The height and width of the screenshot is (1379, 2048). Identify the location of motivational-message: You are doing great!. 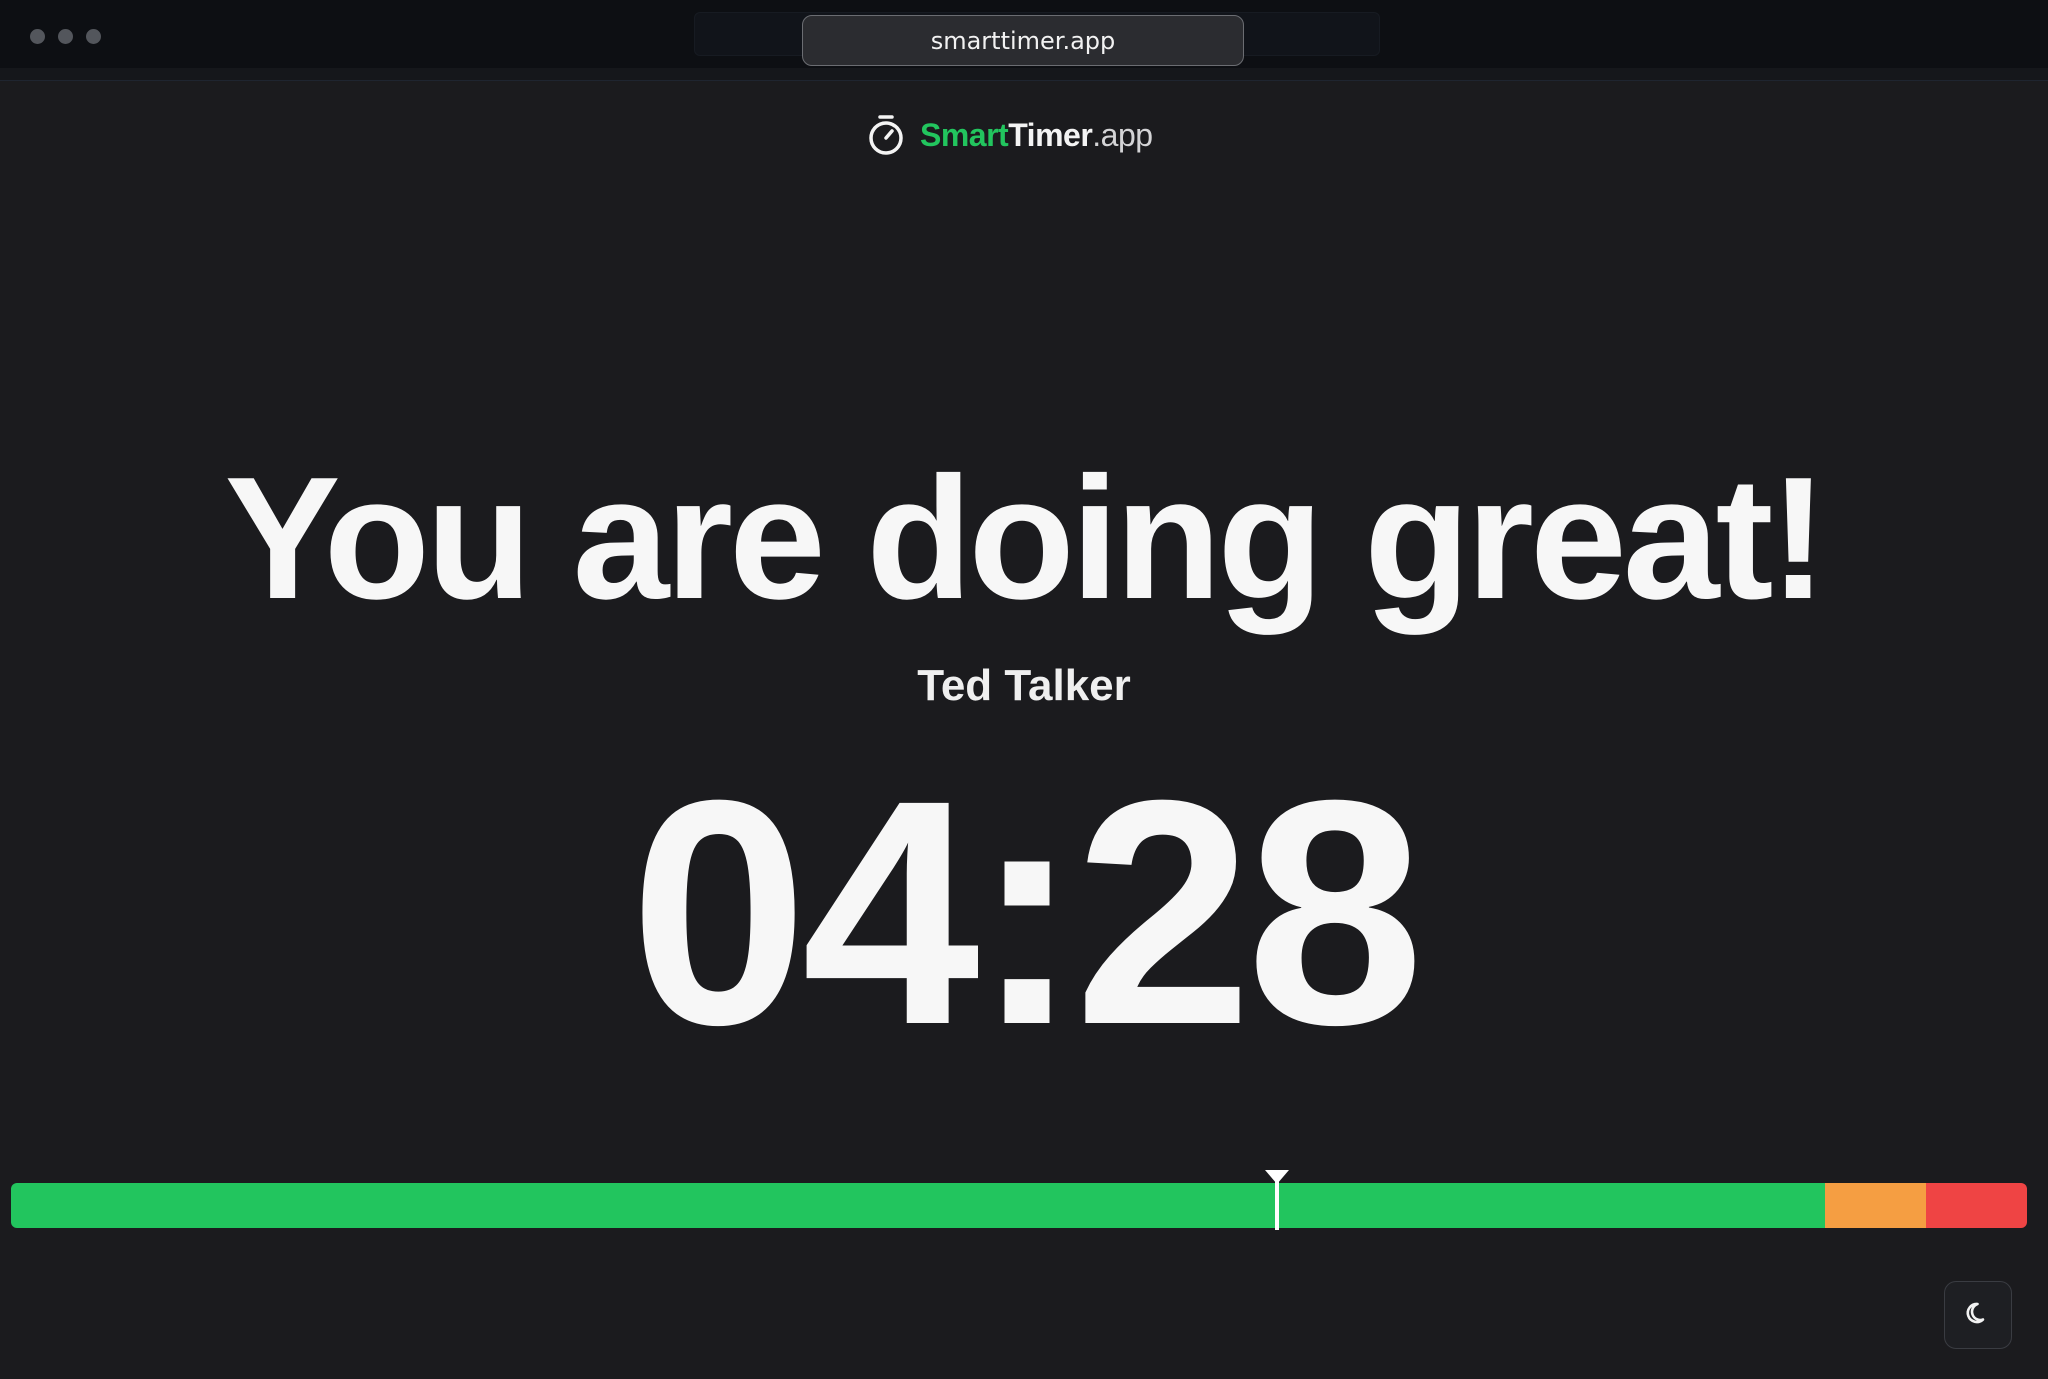
(1026, 537).